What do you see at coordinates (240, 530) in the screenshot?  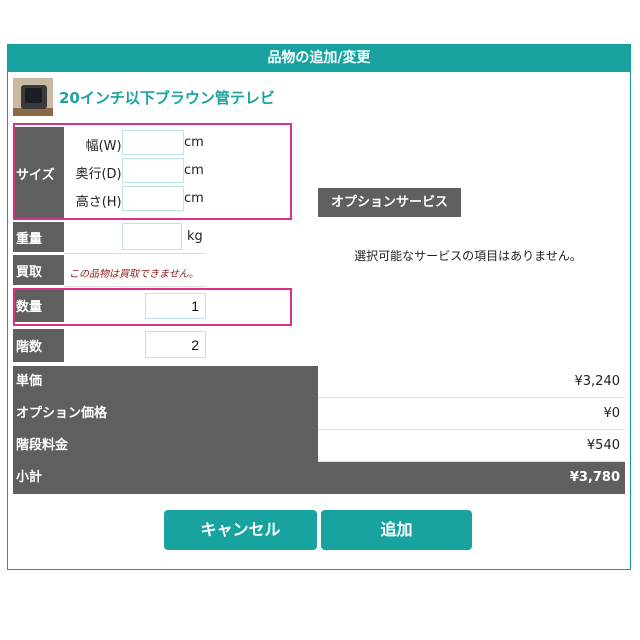 I see `cancel-button: キャンセル` at bounding box center [240, 530].